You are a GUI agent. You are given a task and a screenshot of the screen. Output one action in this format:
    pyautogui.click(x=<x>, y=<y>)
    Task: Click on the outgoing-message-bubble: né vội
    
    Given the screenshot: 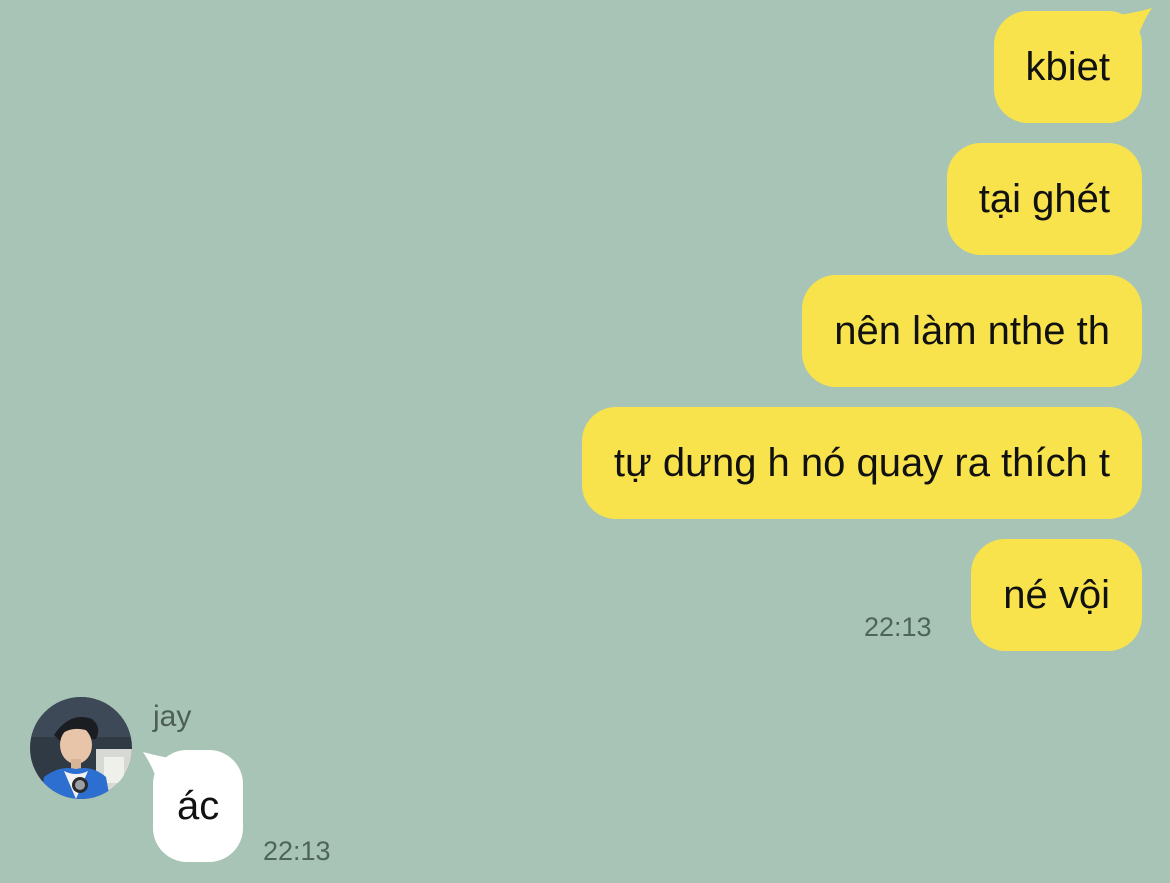 What is the action you would take?
    pyautogui.click(x=1056, y=595)
    